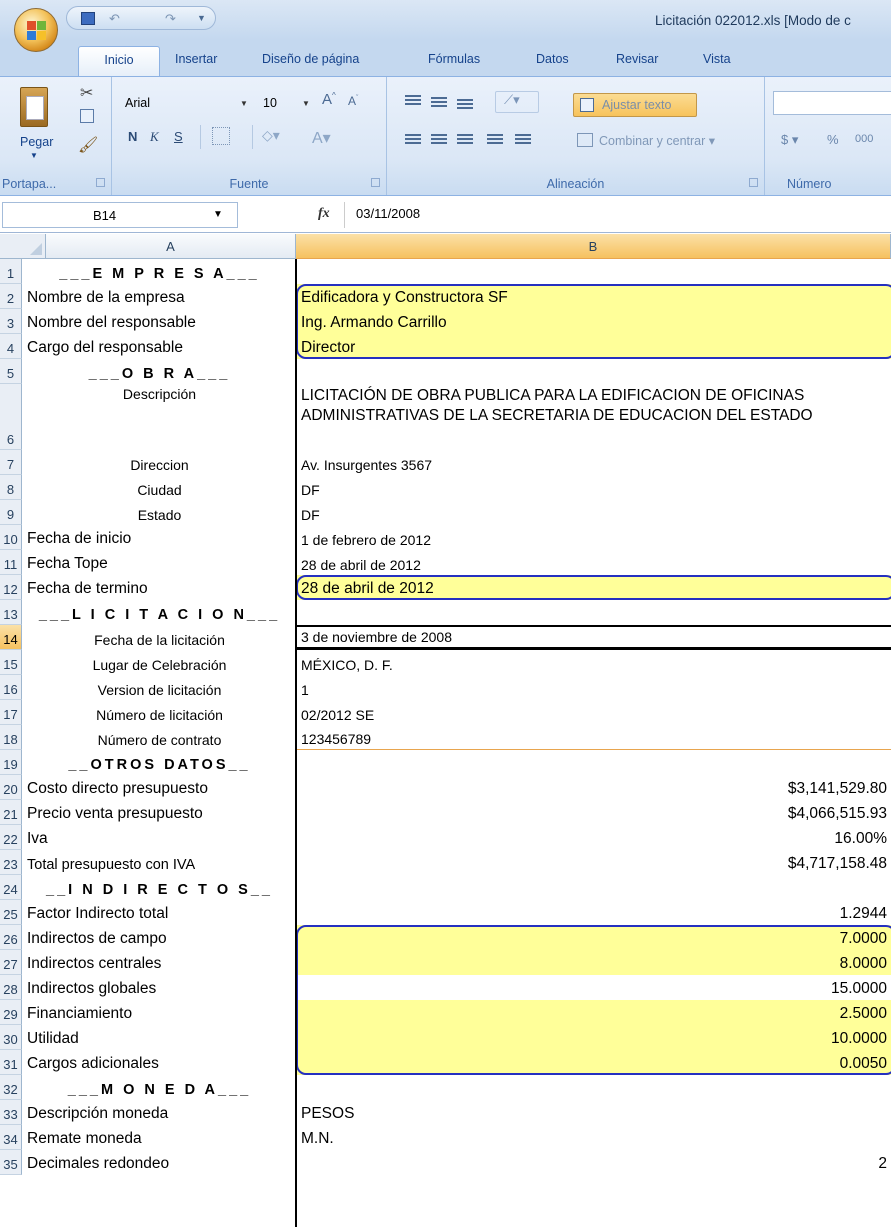 The image size is (891, 1227). I want to click on format-painter-icon: 🖌, so click(88, 145).